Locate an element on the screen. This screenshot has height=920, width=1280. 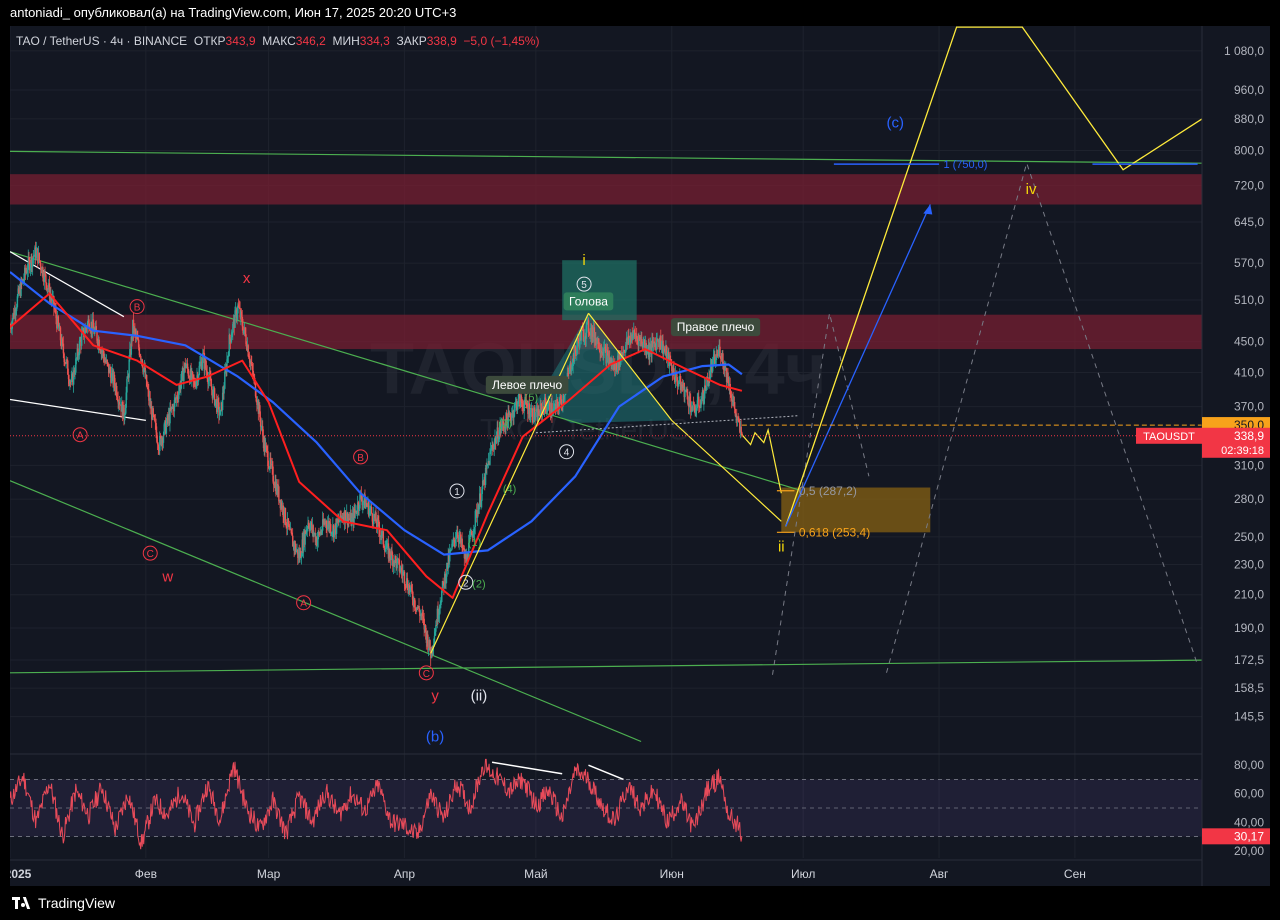
price-tick-7: 510,0 is located at coordinates (1249, 300).